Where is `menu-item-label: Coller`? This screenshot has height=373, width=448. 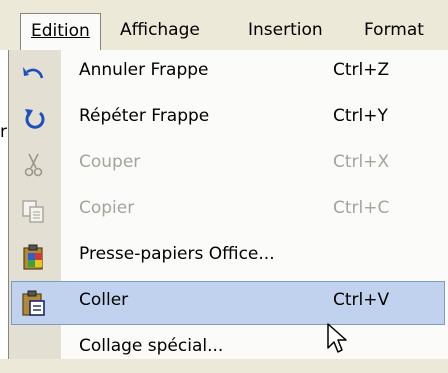
menu-item-label: Coller is located at coordinates (104, 300).